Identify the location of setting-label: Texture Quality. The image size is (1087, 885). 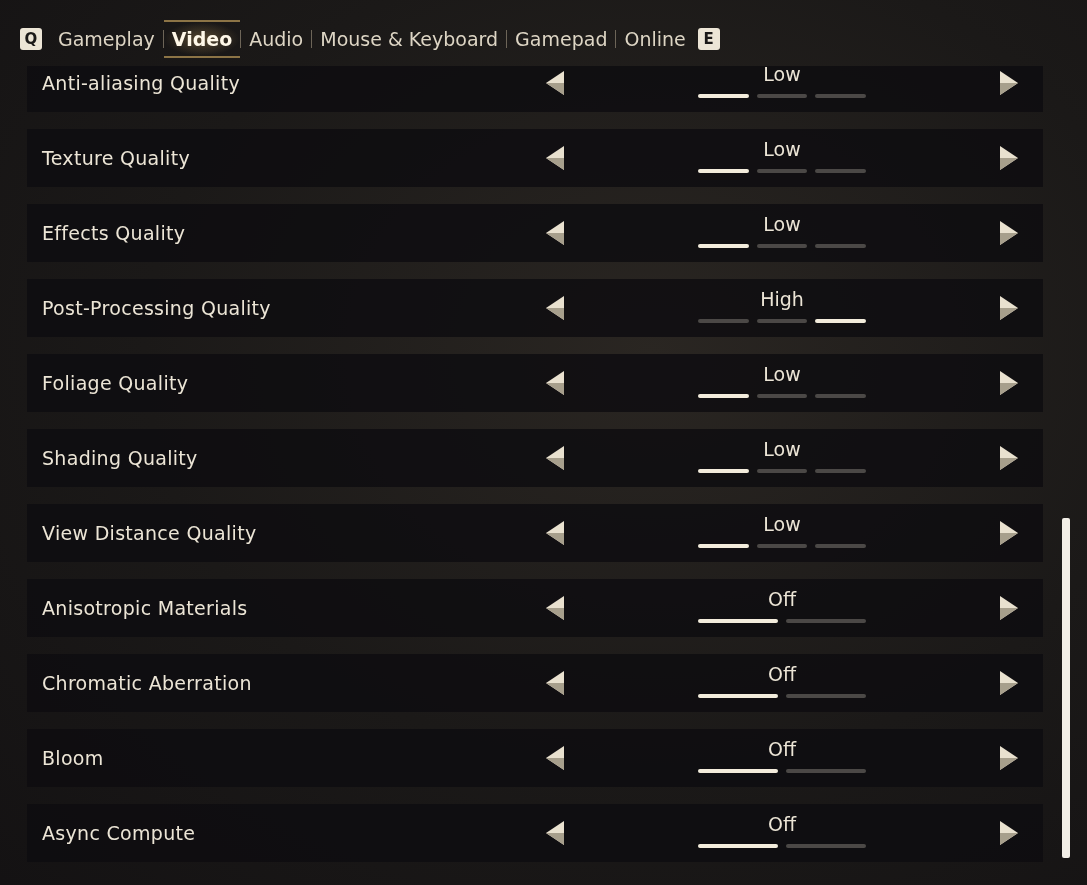
(116, 158).